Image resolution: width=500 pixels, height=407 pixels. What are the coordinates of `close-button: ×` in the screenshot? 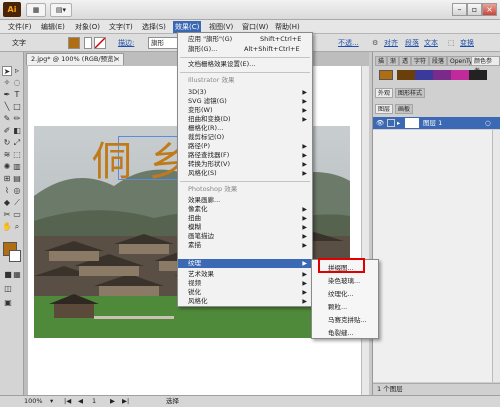 It's located at (489, 9).